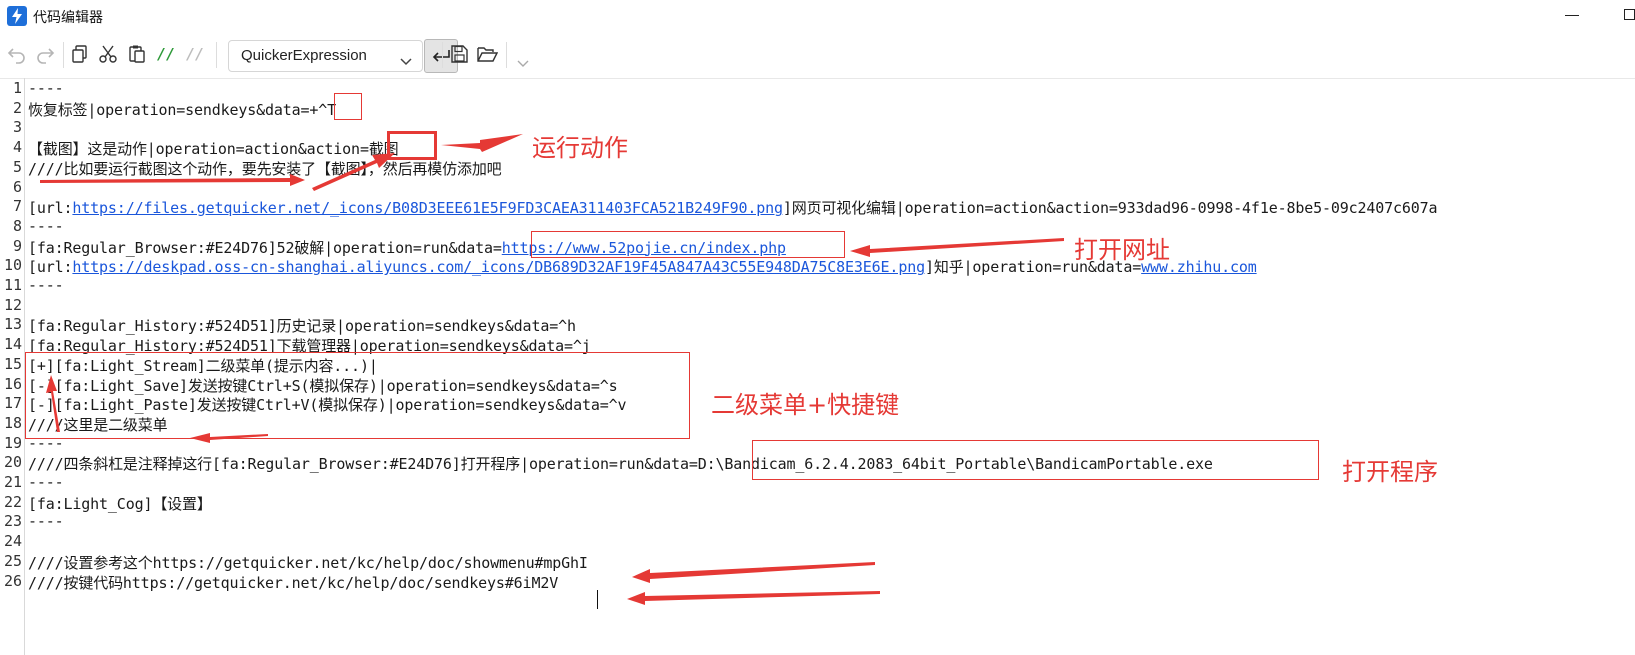 This screenshot has height=655, width=1635. I want to click on text-cursor, so click(597, 599).